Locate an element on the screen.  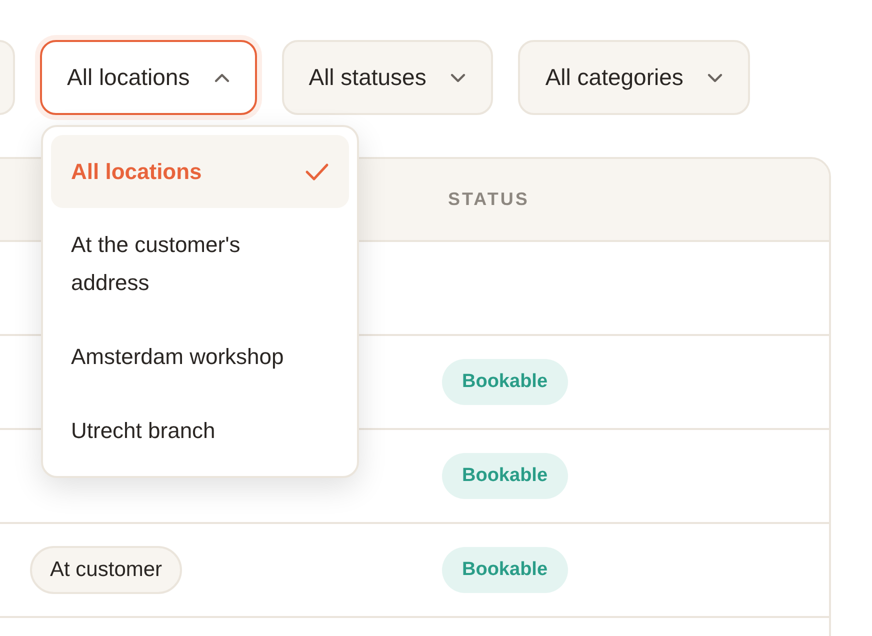
location-tag: At customer is located at coordinates (106, 570).